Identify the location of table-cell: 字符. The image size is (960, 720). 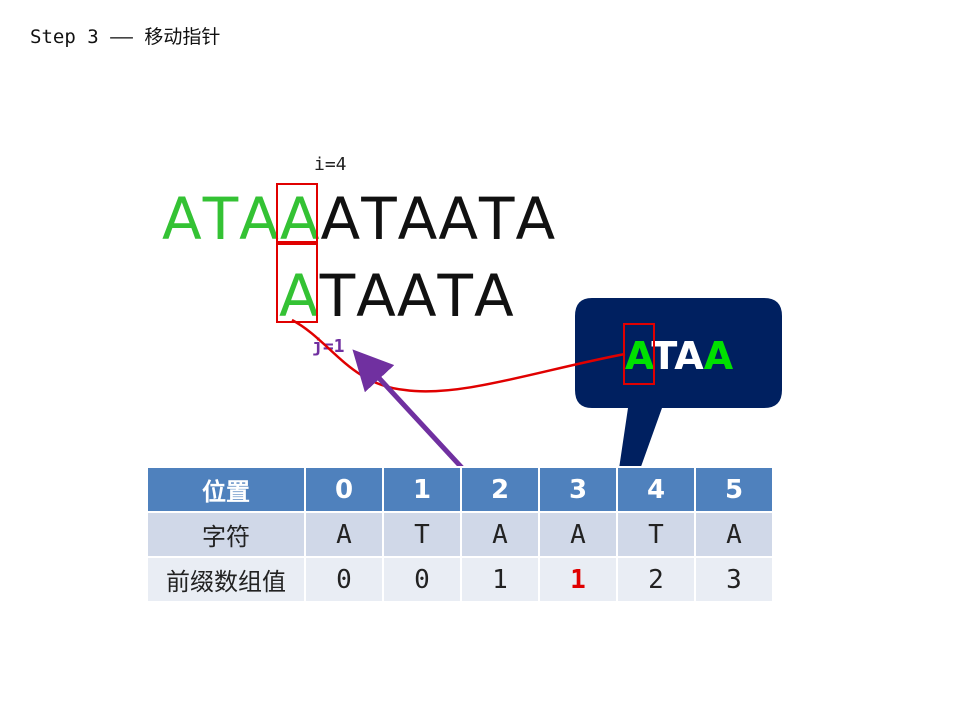
(226, 534).